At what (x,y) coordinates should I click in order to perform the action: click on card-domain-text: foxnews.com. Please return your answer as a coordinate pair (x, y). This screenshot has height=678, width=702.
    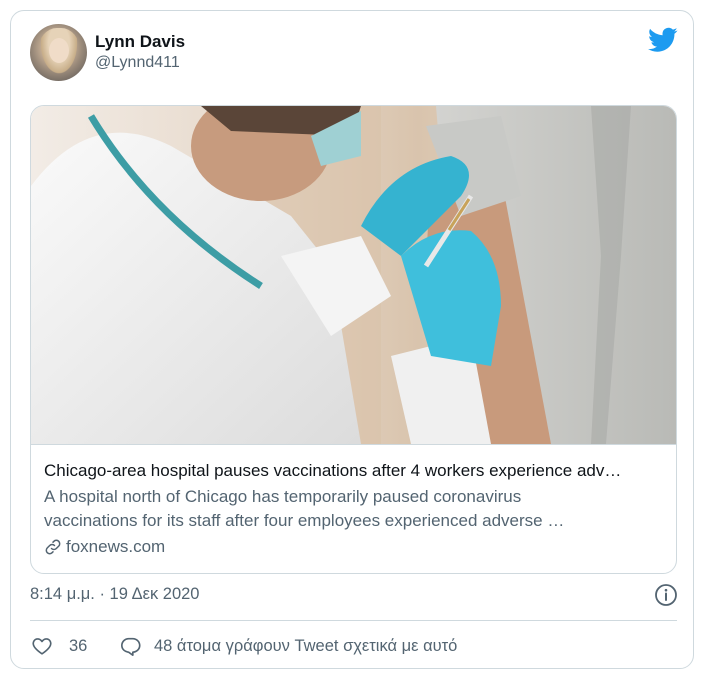
    Looking at the image, I should click on (116, 546).